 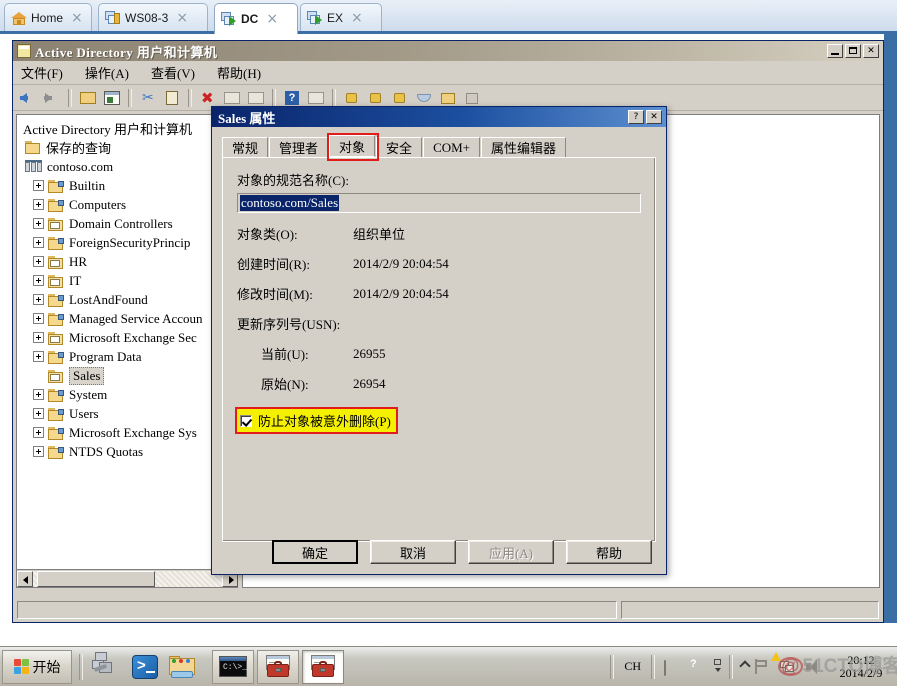 What do you see at coordinates (88, 394) in the screenshot?
I see `tree-item-label: System` at bounding box center [88, 394].